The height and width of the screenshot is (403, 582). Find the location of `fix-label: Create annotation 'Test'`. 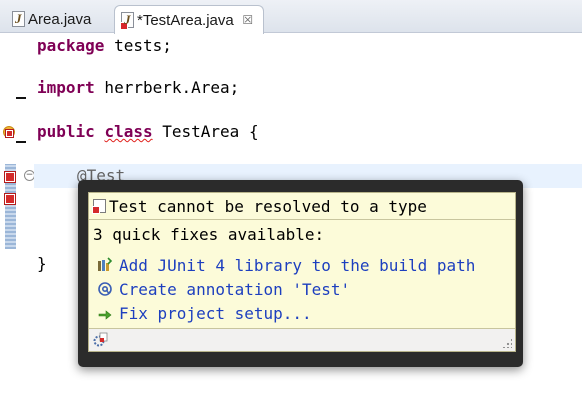

fix-label: Create annotation 'Test' is located at coordinates (235, 289).